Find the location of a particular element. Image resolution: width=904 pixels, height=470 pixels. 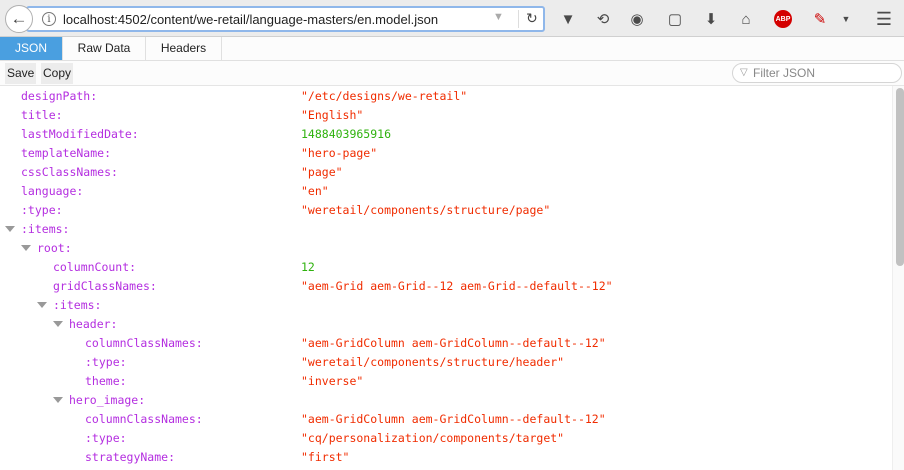

tab-json: JSON is located at coordinates (31, 48).